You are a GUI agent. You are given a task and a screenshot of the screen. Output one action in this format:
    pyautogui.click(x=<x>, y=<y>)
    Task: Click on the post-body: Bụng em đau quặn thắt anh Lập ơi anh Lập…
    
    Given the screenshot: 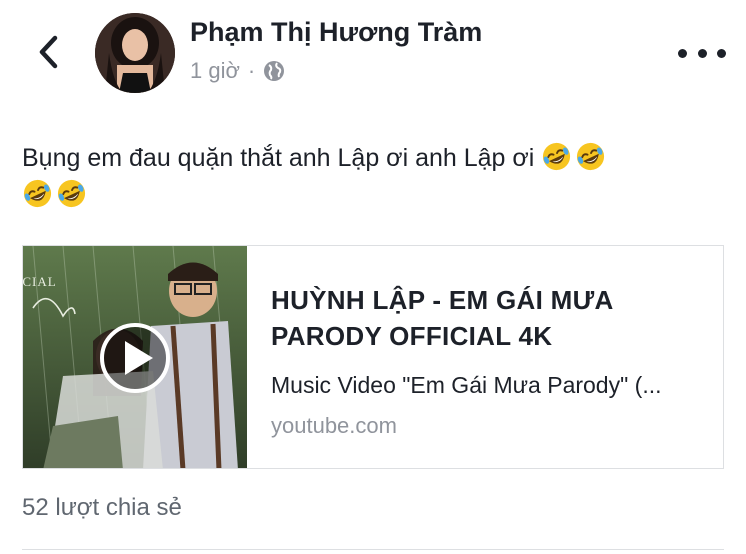 What is the action you would take?
    pyautogui.click(x=278, y=158)
    